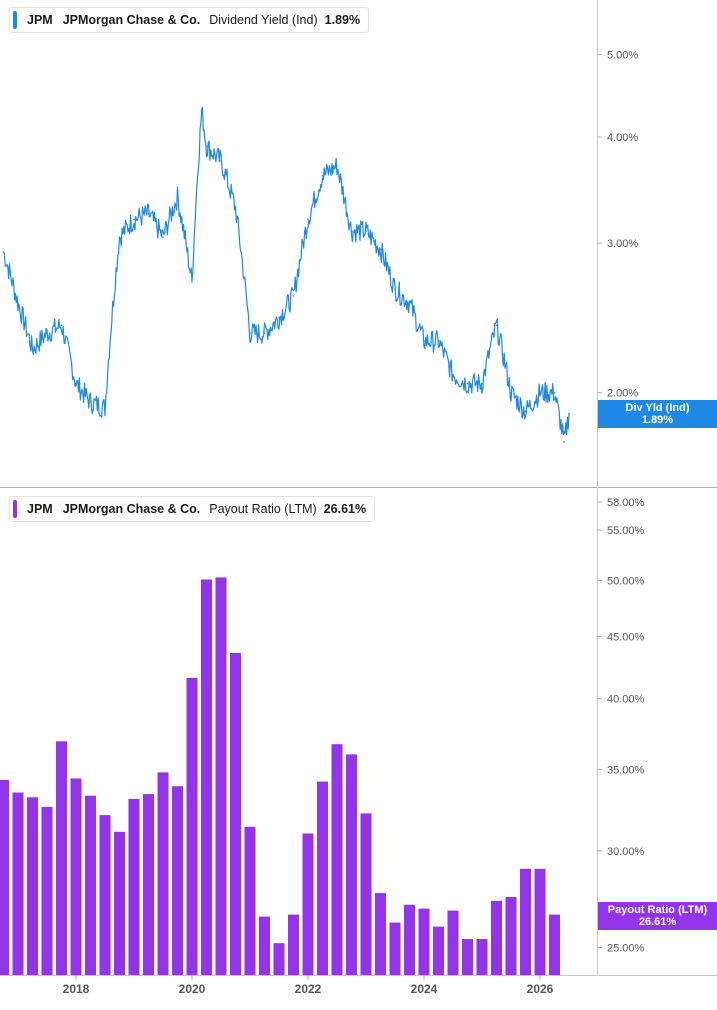 Image resolution: width=717 pixels, height=1010 pixels. Describe the element at coordinates (308, 989) in the screenshot. I see `x-tick-label: 2022` at that location.